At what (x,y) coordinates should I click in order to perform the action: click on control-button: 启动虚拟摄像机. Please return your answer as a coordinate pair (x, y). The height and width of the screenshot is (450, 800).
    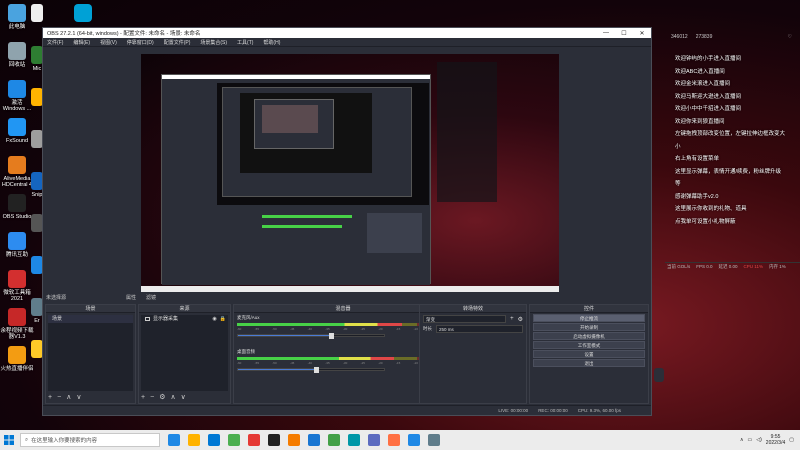
    Looking at the image, I should click on (589, 336).